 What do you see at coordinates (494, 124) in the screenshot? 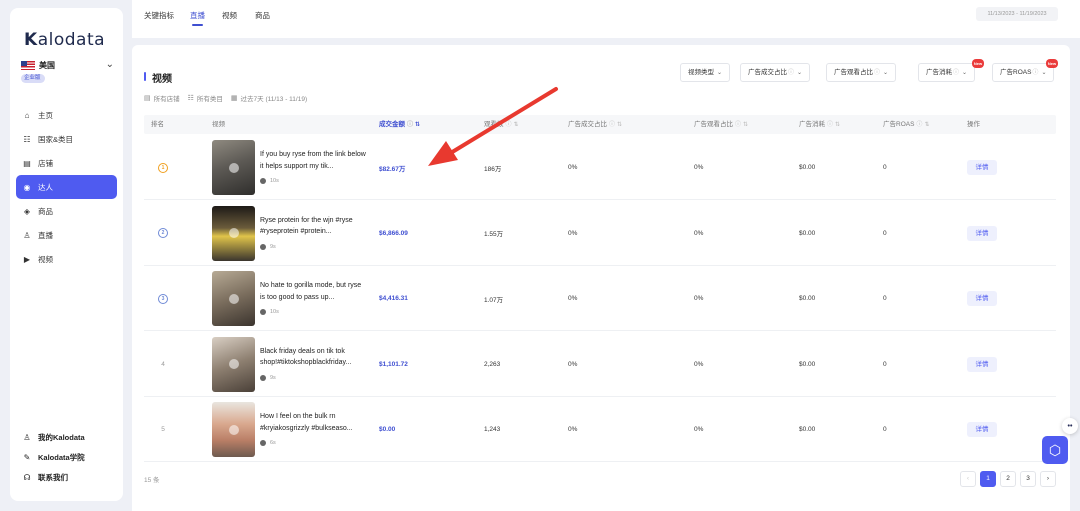
I see `column-label: 观看数` at bounding box center [494, 124].